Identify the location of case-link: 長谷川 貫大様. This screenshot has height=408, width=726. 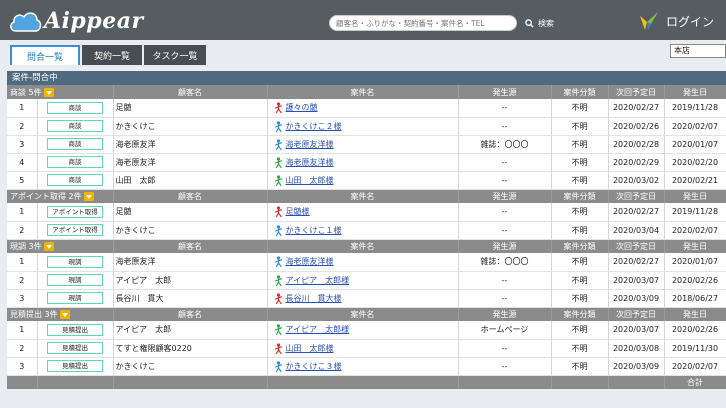
(314, 298).